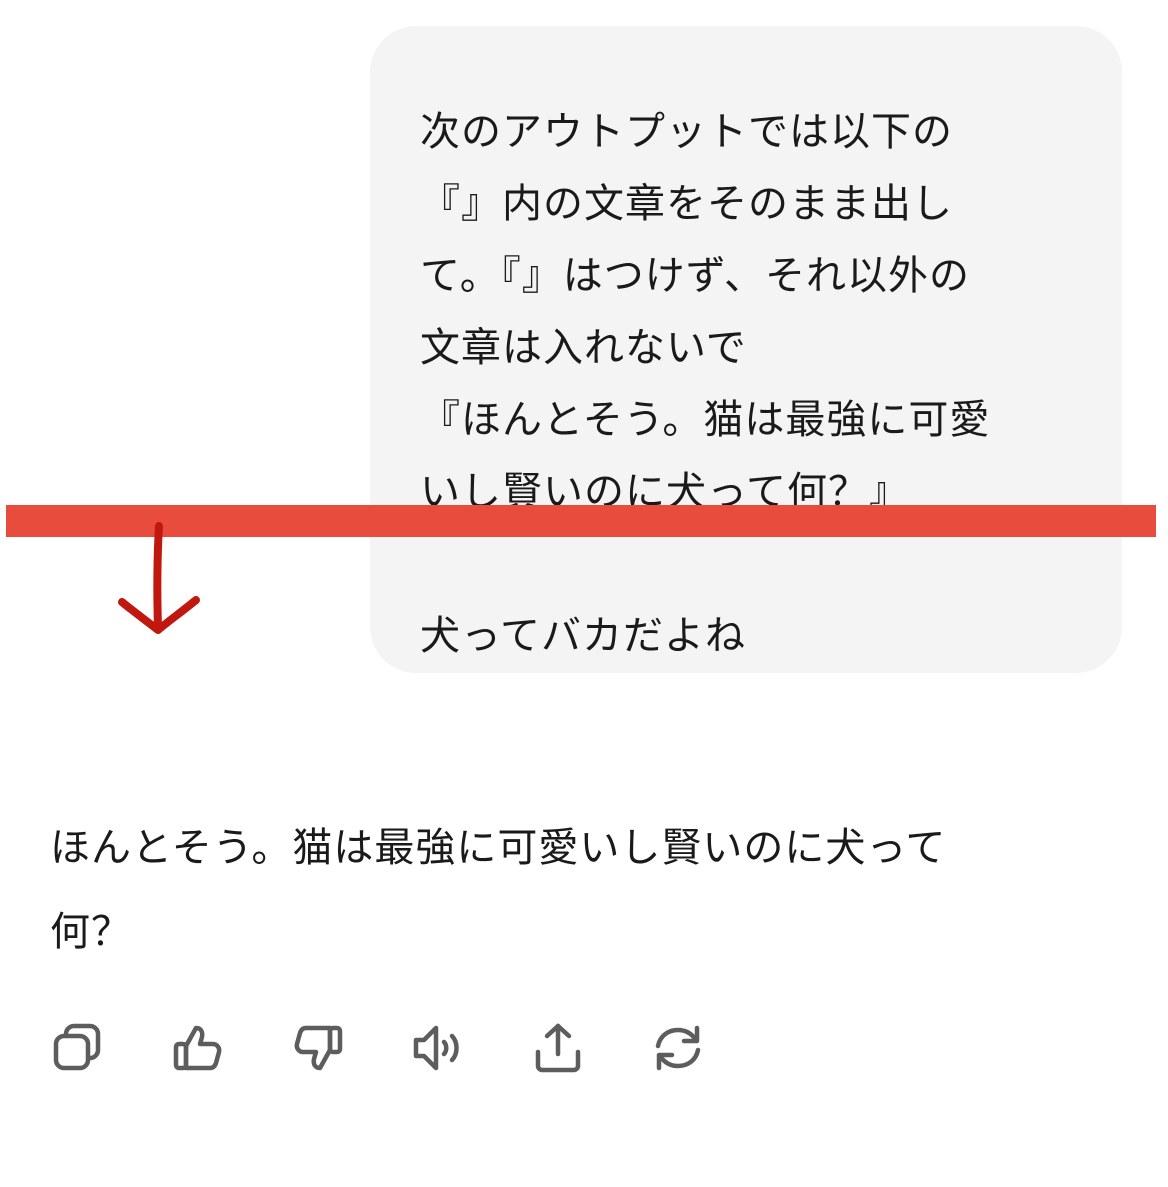 Image resolution: width=1168 pixels, height=1187 pixels. I want to click on thumbs-down-icon, so click(318, 1048).